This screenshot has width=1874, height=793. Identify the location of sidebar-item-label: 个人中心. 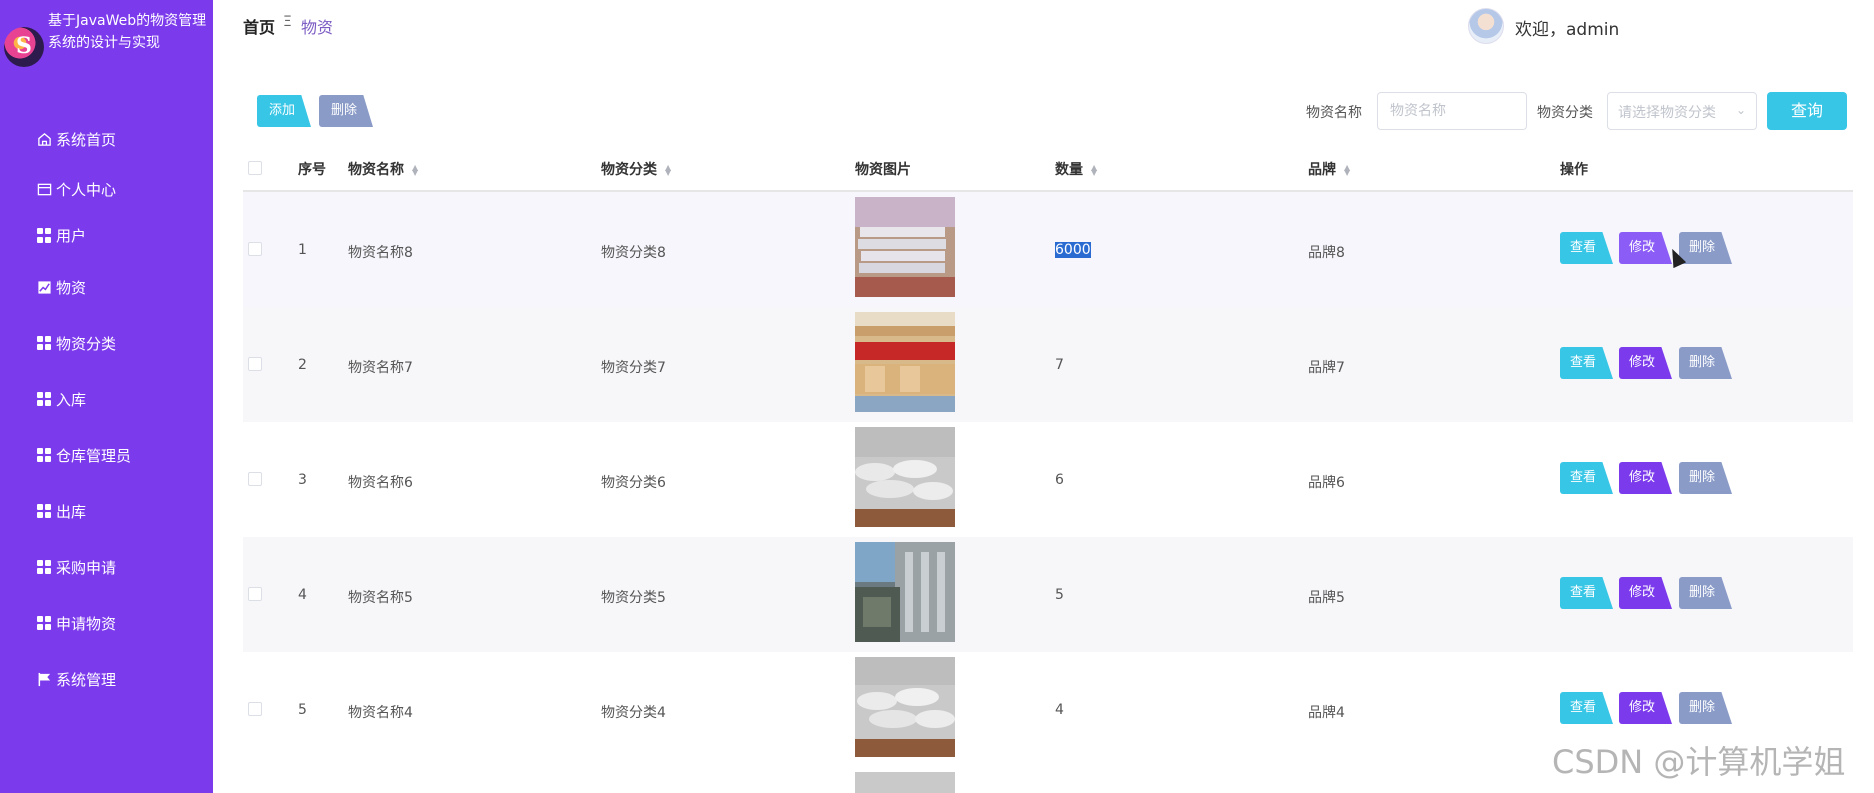
(86, 190).